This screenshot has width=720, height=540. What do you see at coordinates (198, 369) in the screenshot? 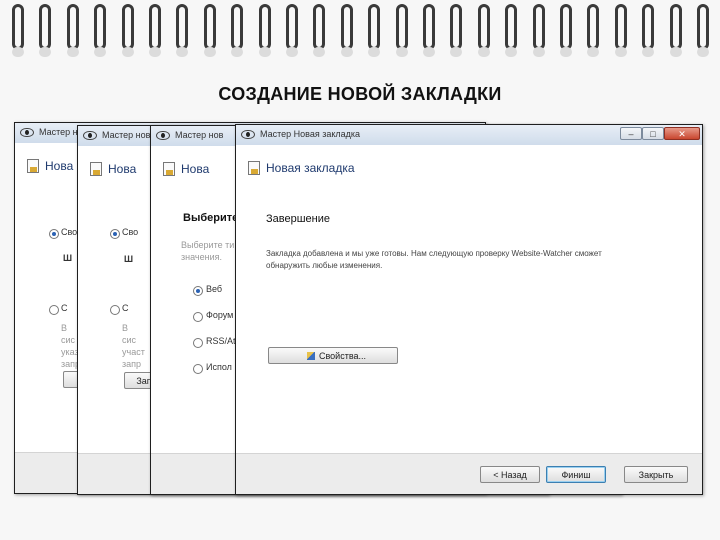
I see `radio-use` at bounding box center [198, 369].